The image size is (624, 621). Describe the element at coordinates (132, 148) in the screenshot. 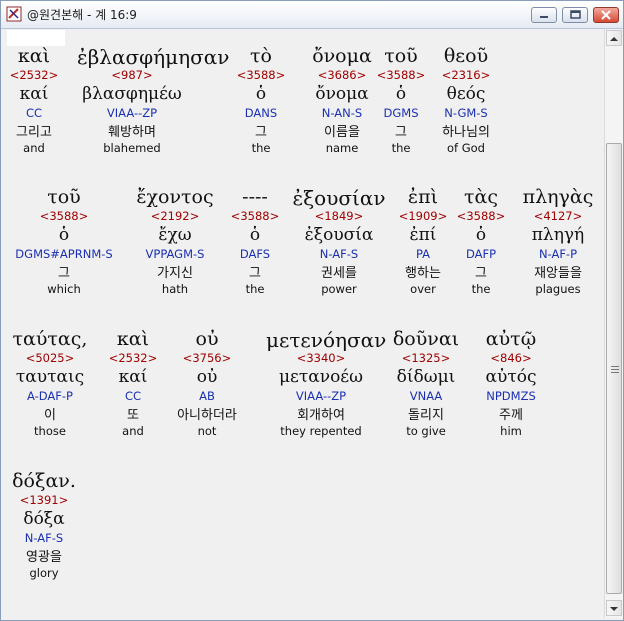

I see `english-gloss: blahemed` at that location.